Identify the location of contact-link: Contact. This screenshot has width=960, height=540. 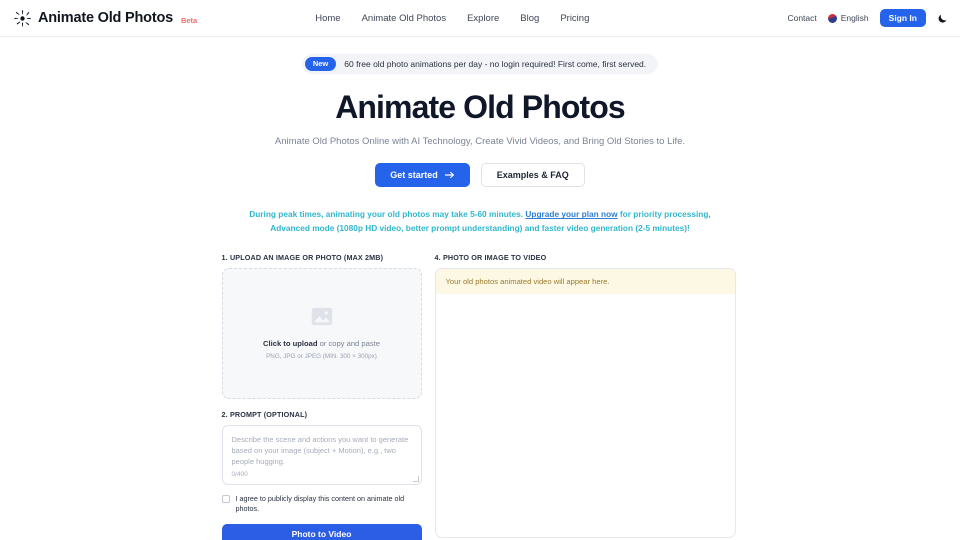
(801, 18).